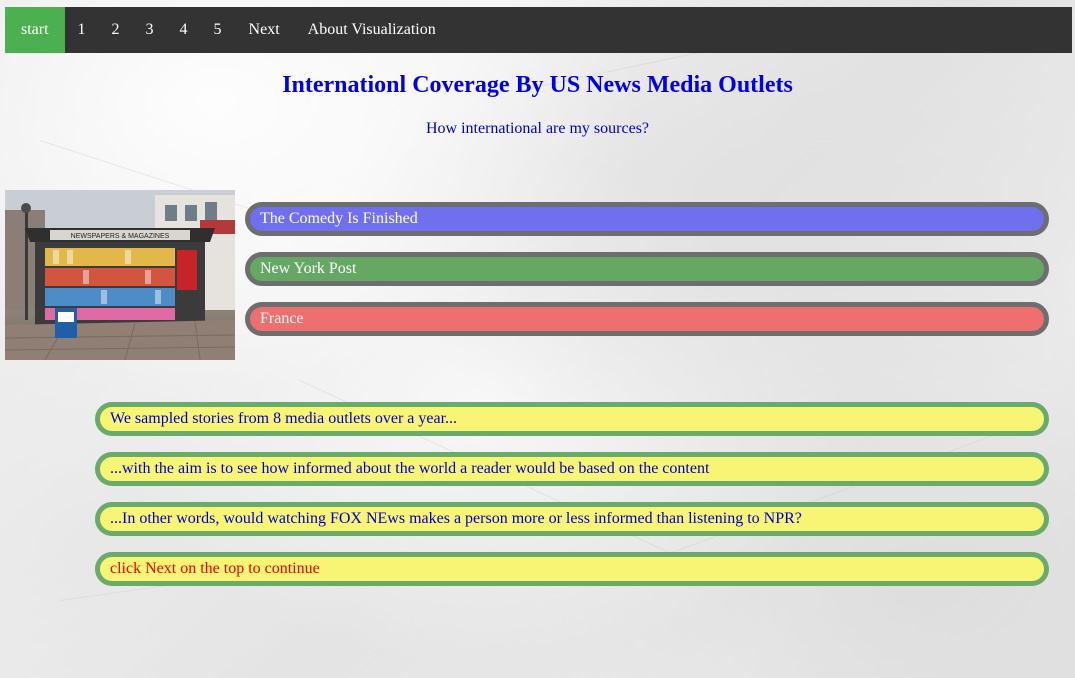 The height and width of the screenshot is (678, 1075). What do you see at coordinates (150, 30) in the screenshot?
I see `nav-page-3: 3` at bounding box center [150, 30].